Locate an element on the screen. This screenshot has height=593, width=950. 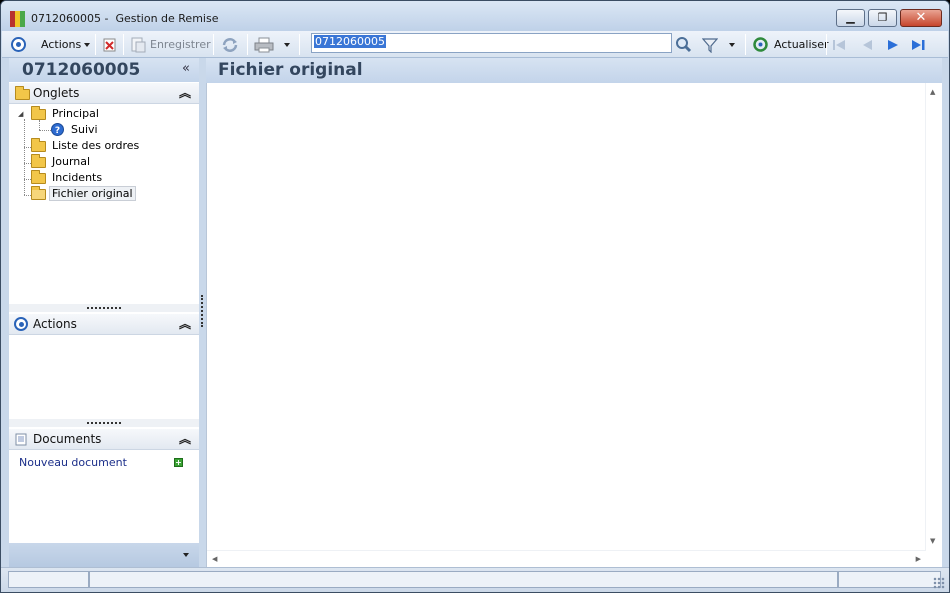
funnel-icon is located at coordinates (710, 45).